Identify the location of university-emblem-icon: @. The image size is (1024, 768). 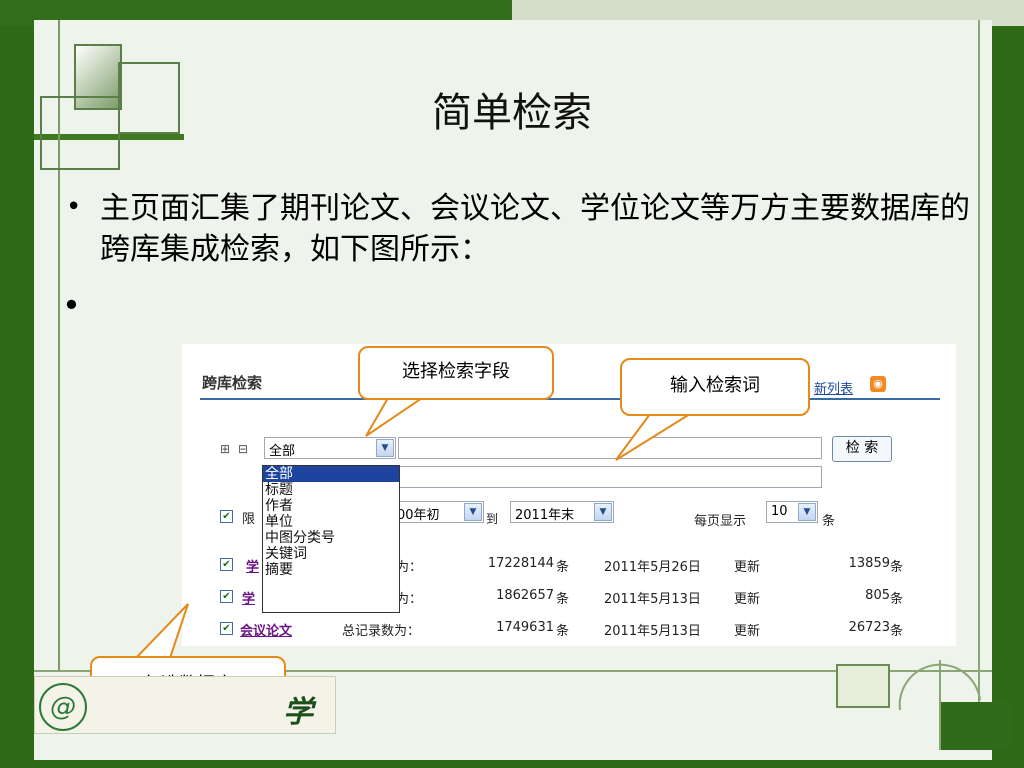
(63, 707).